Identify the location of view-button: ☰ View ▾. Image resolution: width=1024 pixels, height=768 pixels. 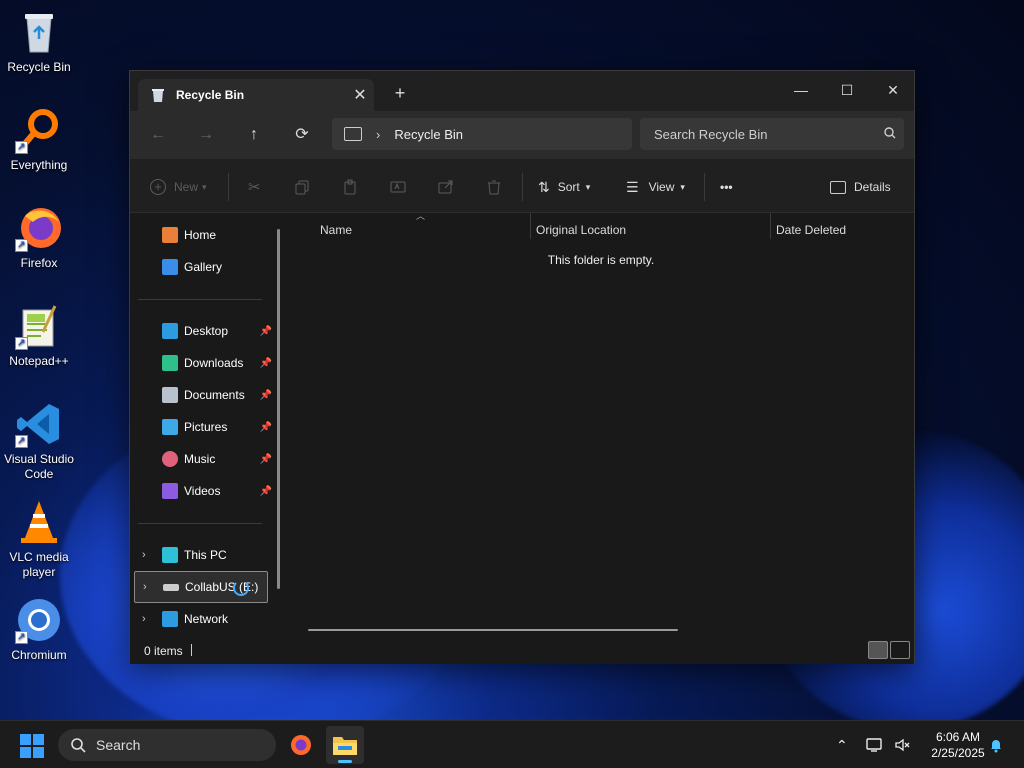
(655, 187).